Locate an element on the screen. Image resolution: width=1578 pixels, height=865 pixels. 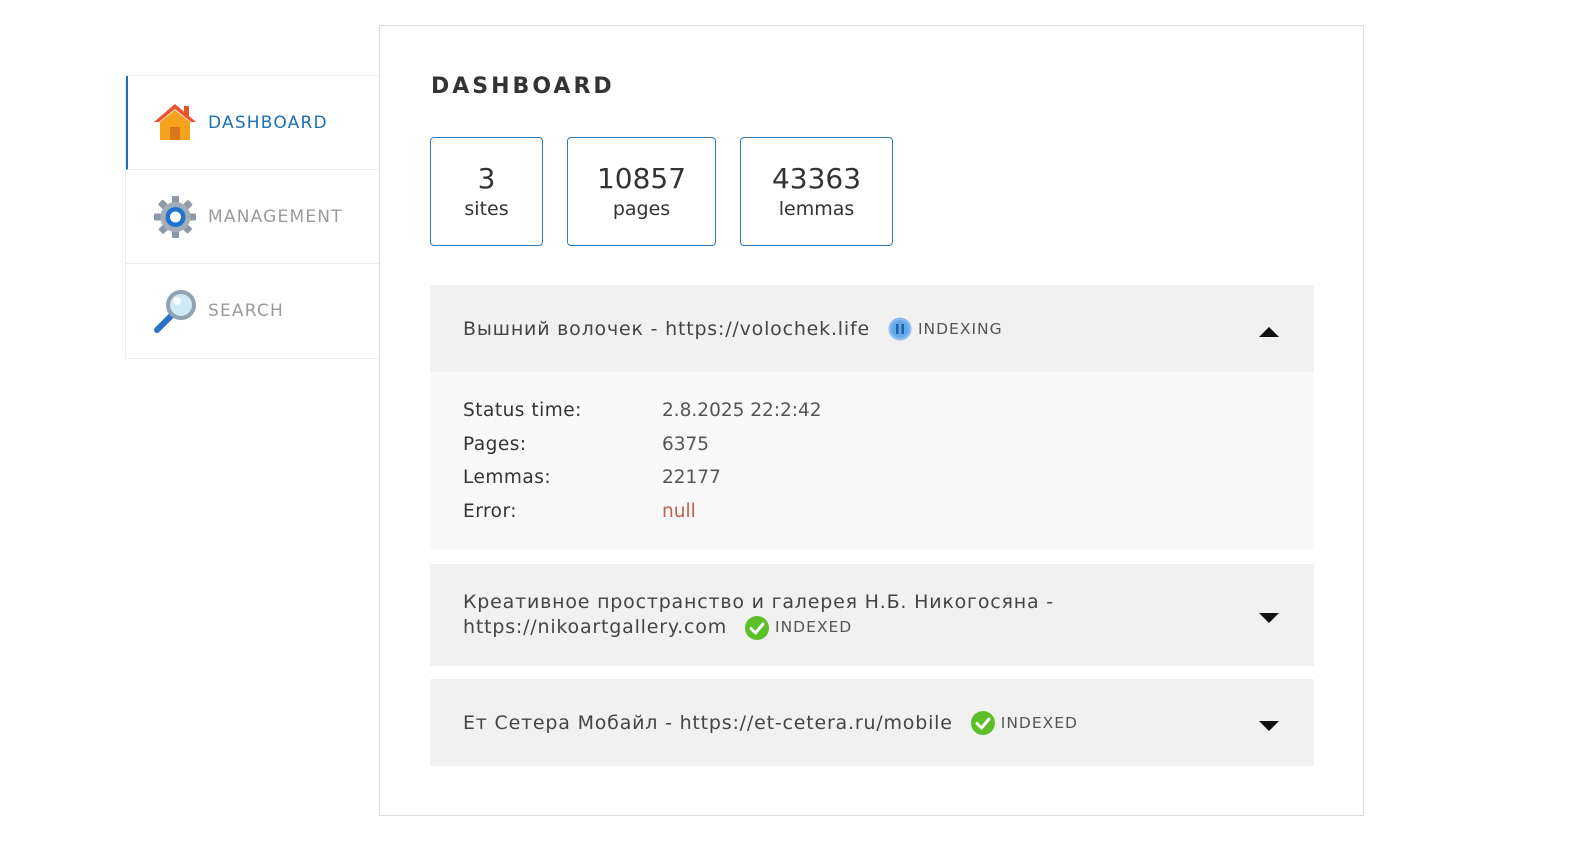
home-icon is located at coordinates (175, 123).